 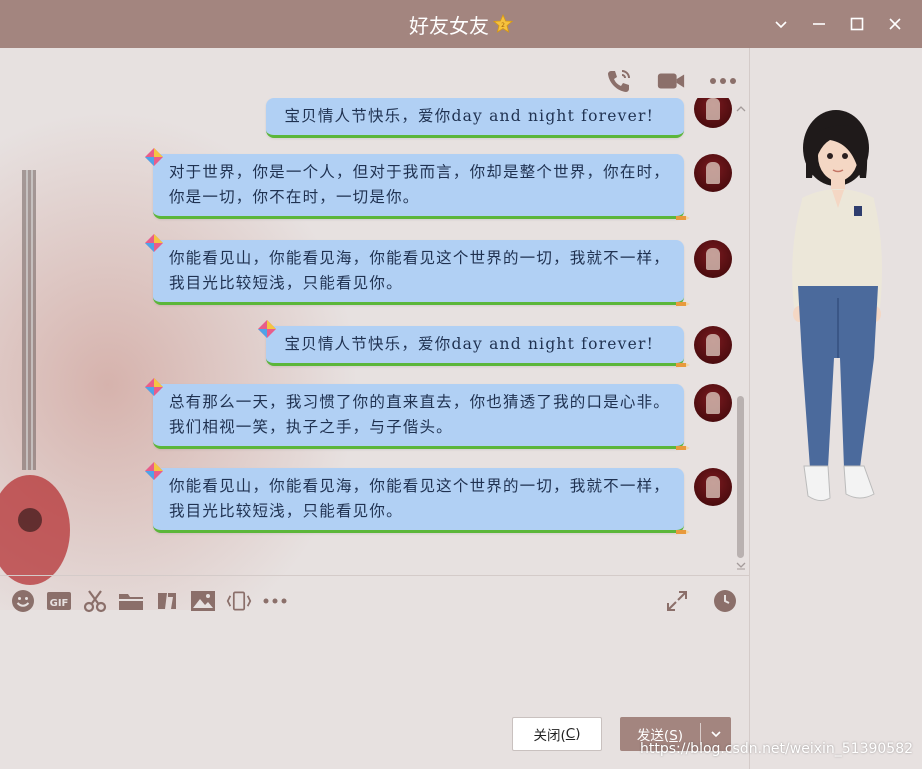 What do you see at coordinates (570, 734) in the screenshot?
I see `close-button-hotkey: C` at bounding box center [570, 734].